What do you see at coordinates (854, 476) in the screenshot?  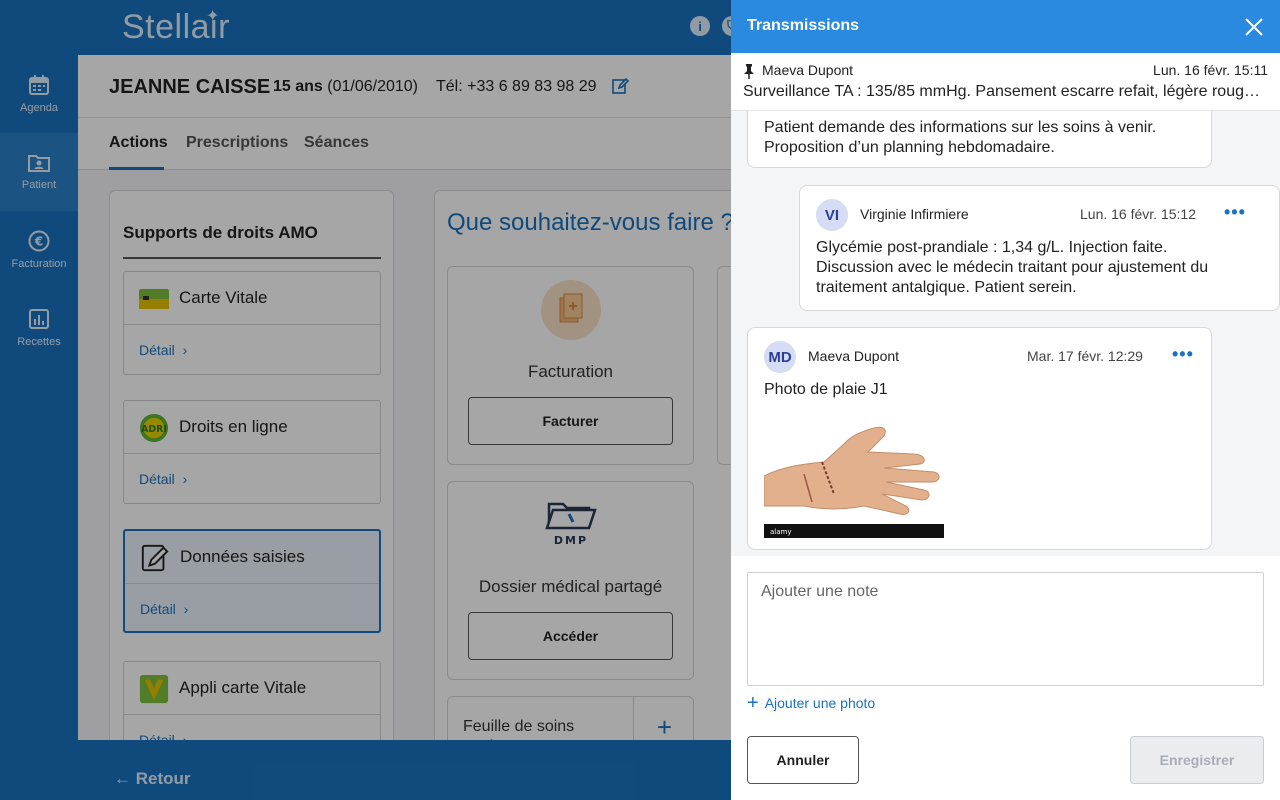 I see `wound-photo: alamy` at bounding box center [854, 476].